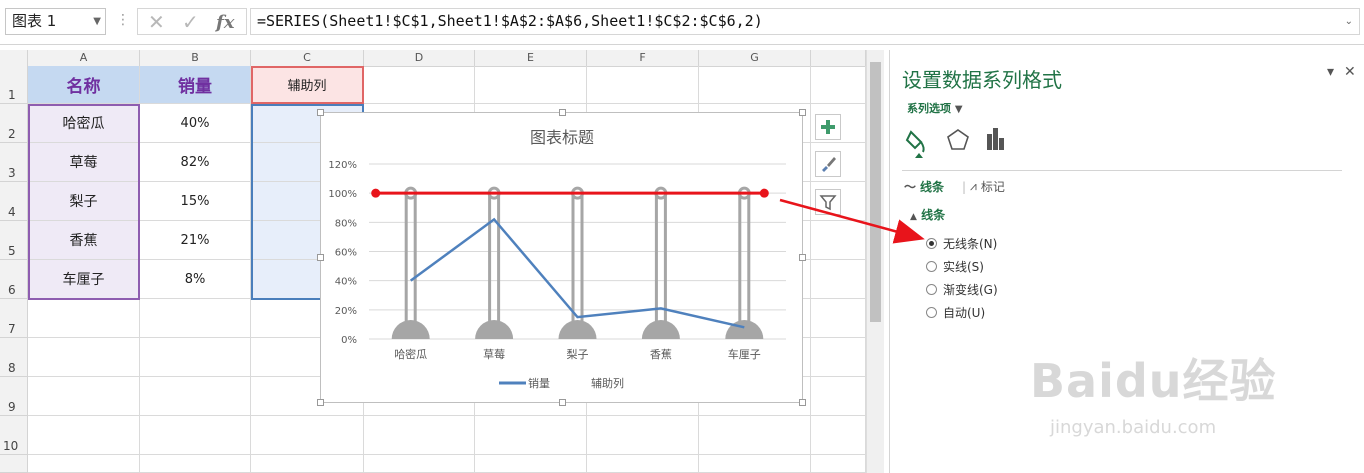 The width and height of the screenshot is (1364, 473). What do you see at coordinates (531, 58) in the screenshot?
I see `column-header-e: E` at bounding box center [531, 58].